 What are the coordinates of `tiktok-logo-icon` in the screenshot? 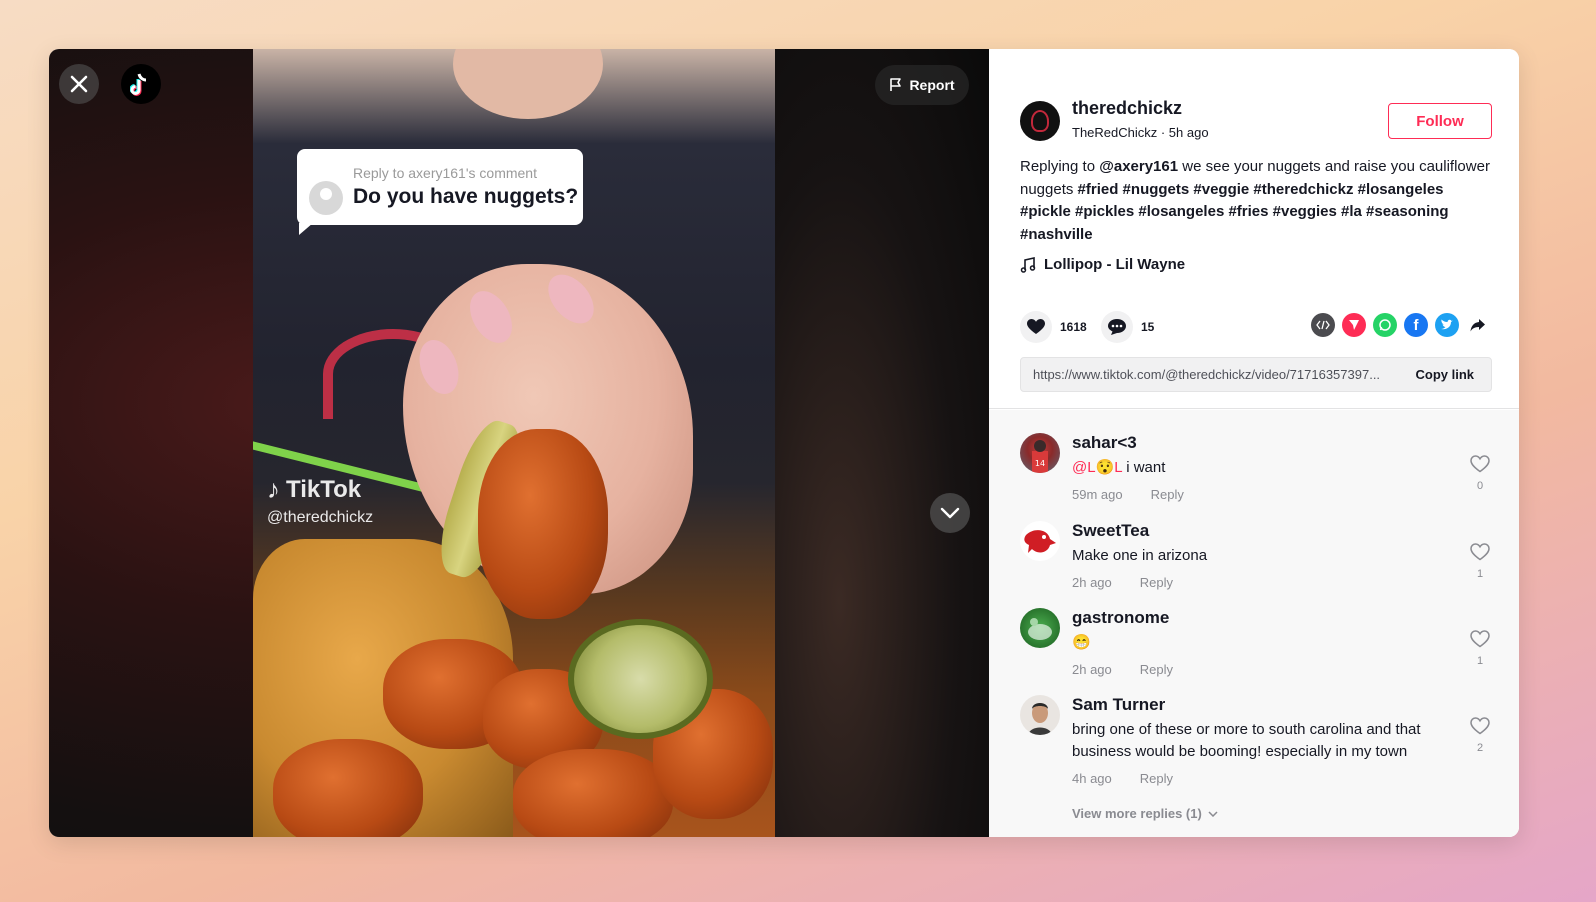 It's located at (138, 84).